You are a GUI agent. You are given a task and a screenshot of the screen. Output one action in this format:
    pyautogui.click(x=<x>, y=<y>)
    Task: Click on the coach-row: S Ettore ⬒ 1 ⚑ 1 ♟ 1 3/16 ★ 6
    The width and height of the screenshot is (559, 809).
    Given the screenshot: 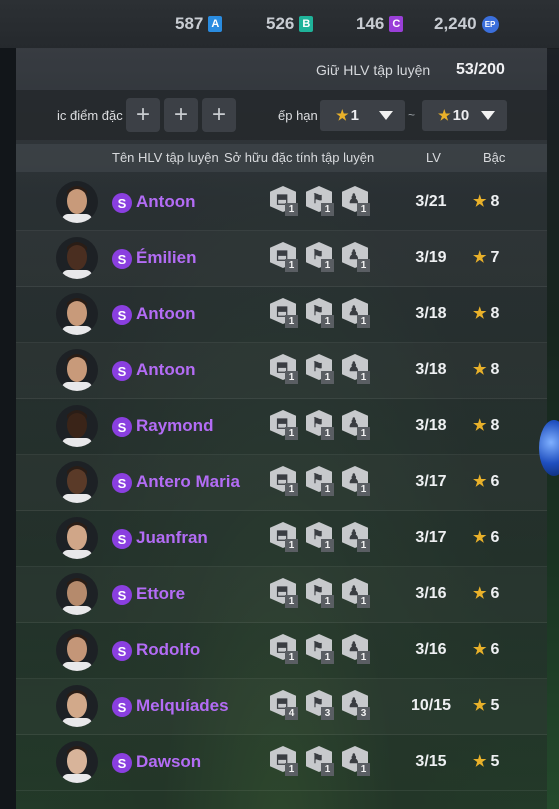 What is the action you would take?
    pyautogui.click(x=281, y=595)
    